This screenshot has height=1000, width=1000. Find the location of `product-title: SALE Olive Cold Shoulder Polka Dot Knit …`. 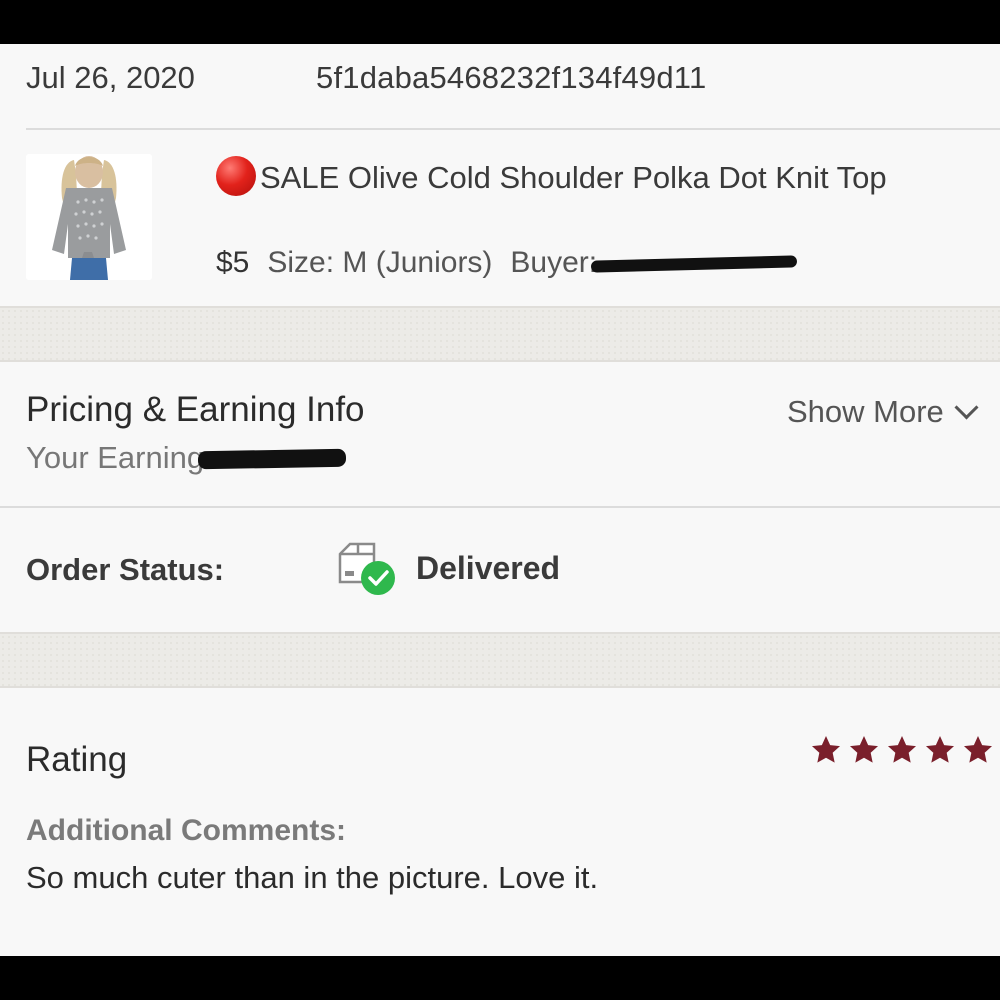

product-title: SALE Olive Cold Shoulder Polka Dot Knit … is located at coordinates (551, 176).